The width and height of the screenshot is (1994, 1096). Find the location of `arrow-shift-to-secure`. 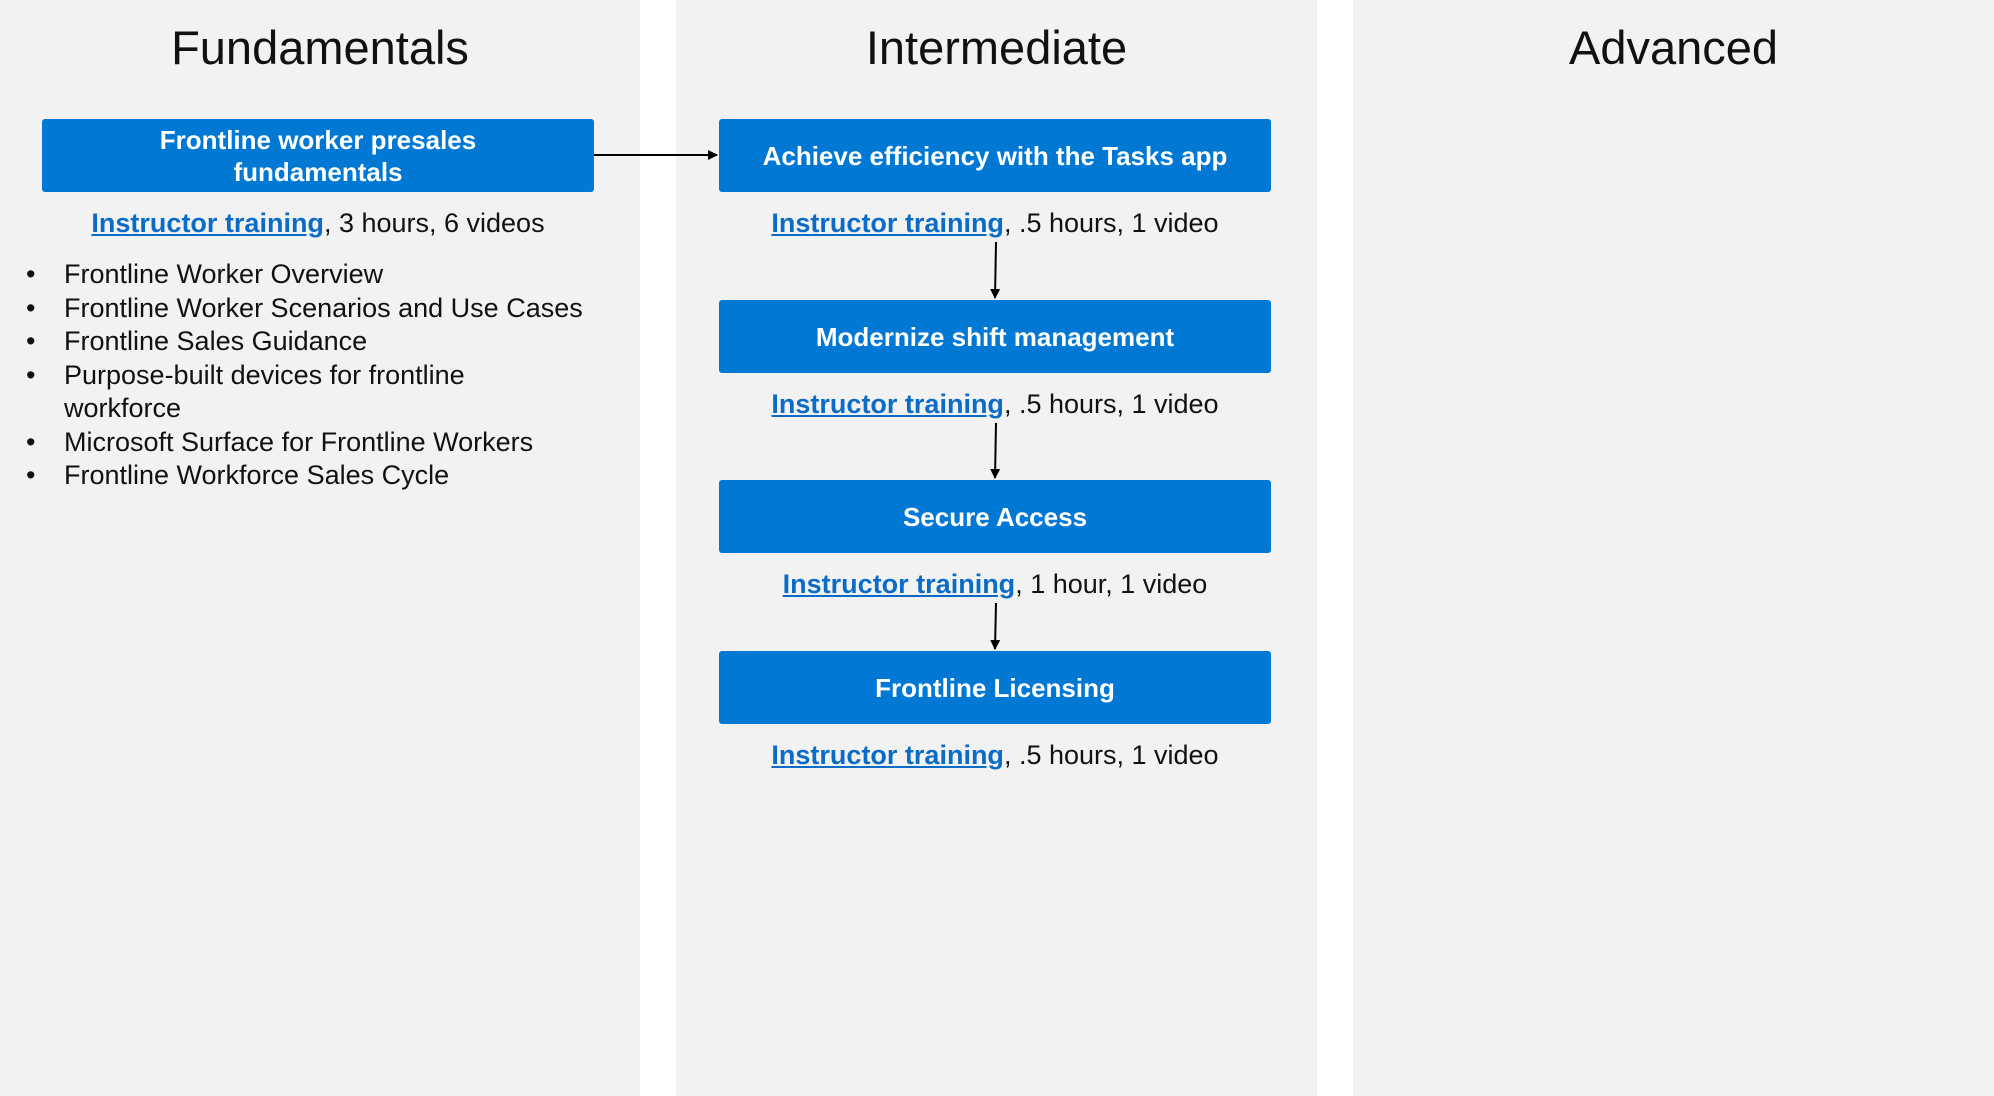

arrow-shift-to-secure is located at coordinates (995, 450).